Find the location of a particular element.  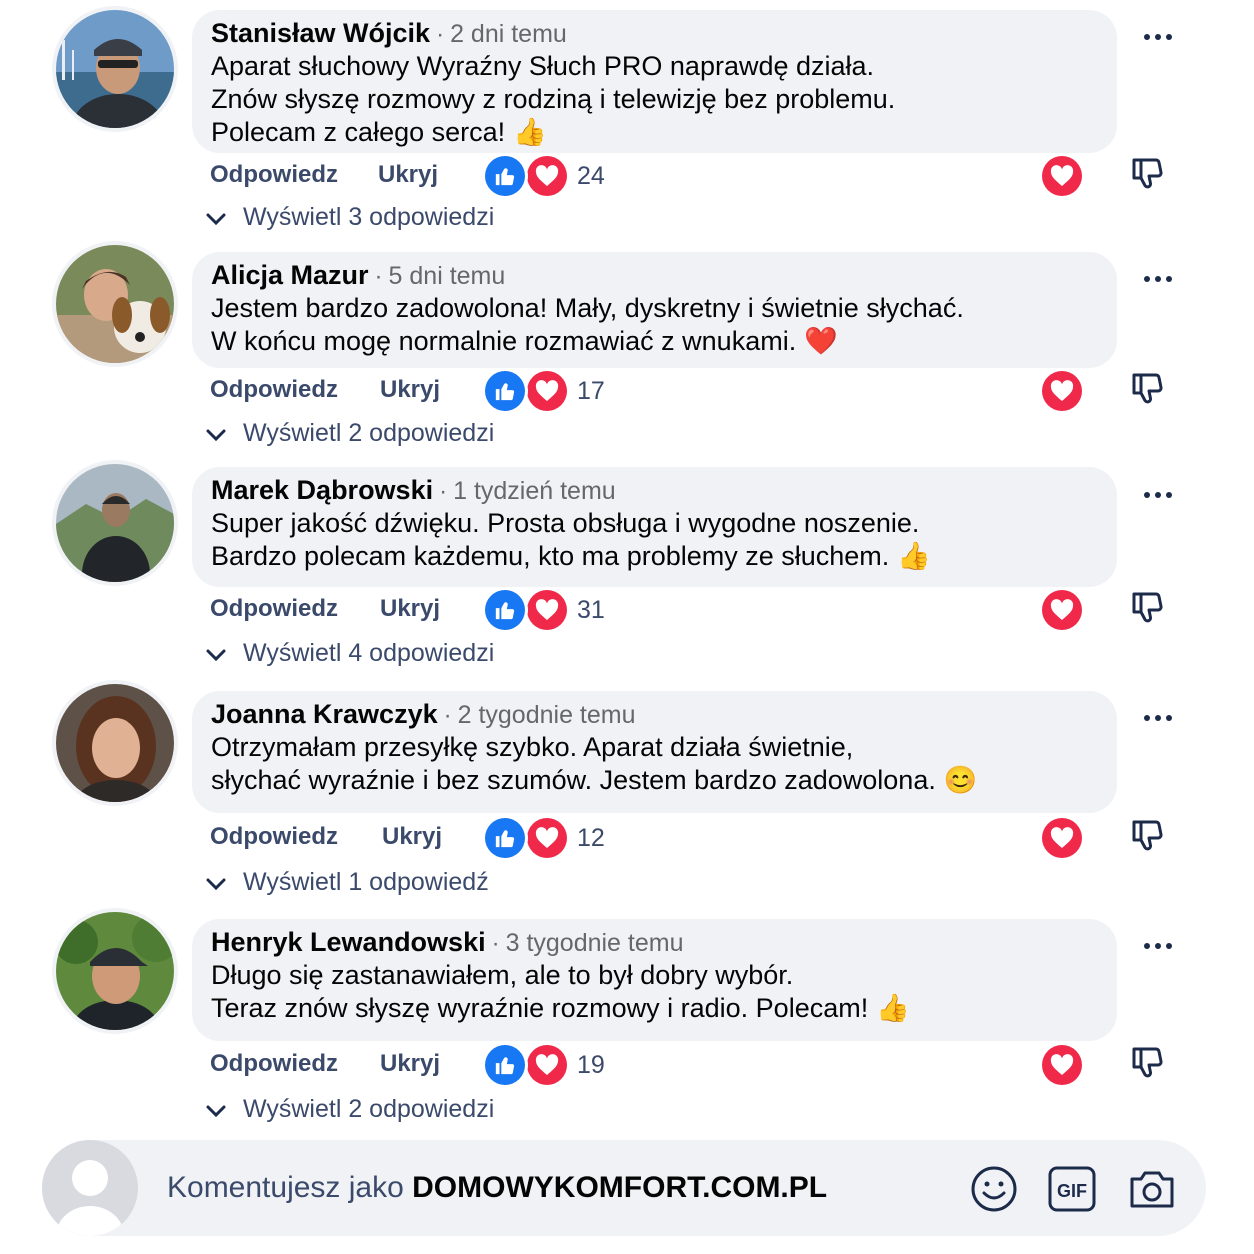

gif-label: GIF is located at coordinates (1072, 1191).